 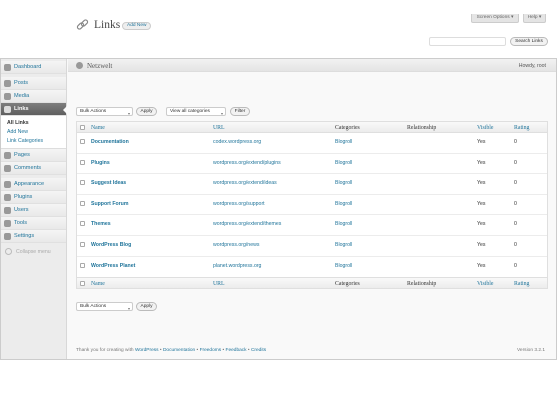 What do you see at coordinates (219, 128) in the screenshot?
I see `column-header-url: URL` at bounding box center [219, 128].